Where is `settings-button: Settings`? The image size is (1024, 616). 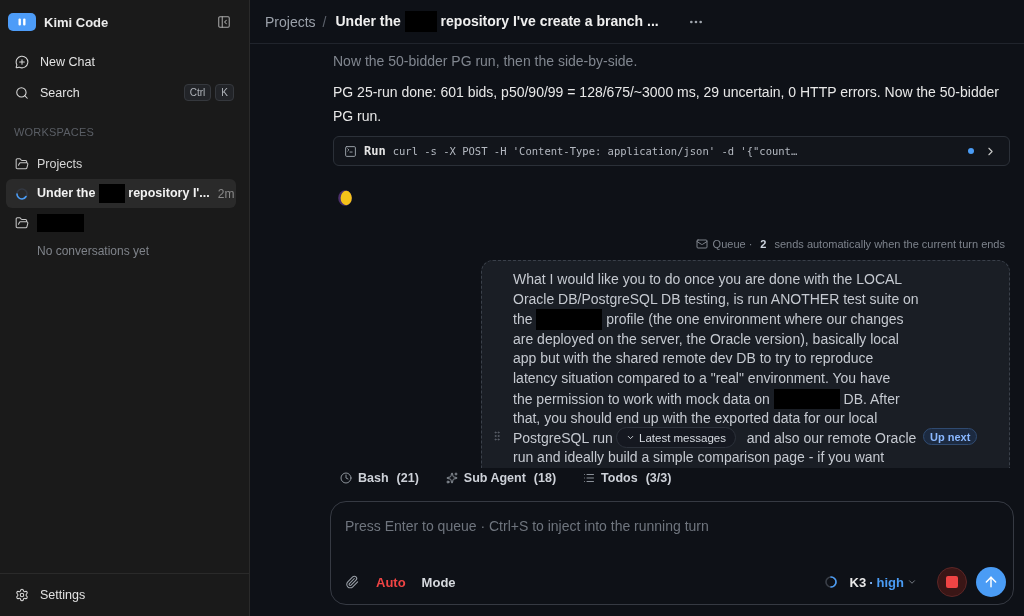 settings-button: Settings is located at coordinates (50, 595).